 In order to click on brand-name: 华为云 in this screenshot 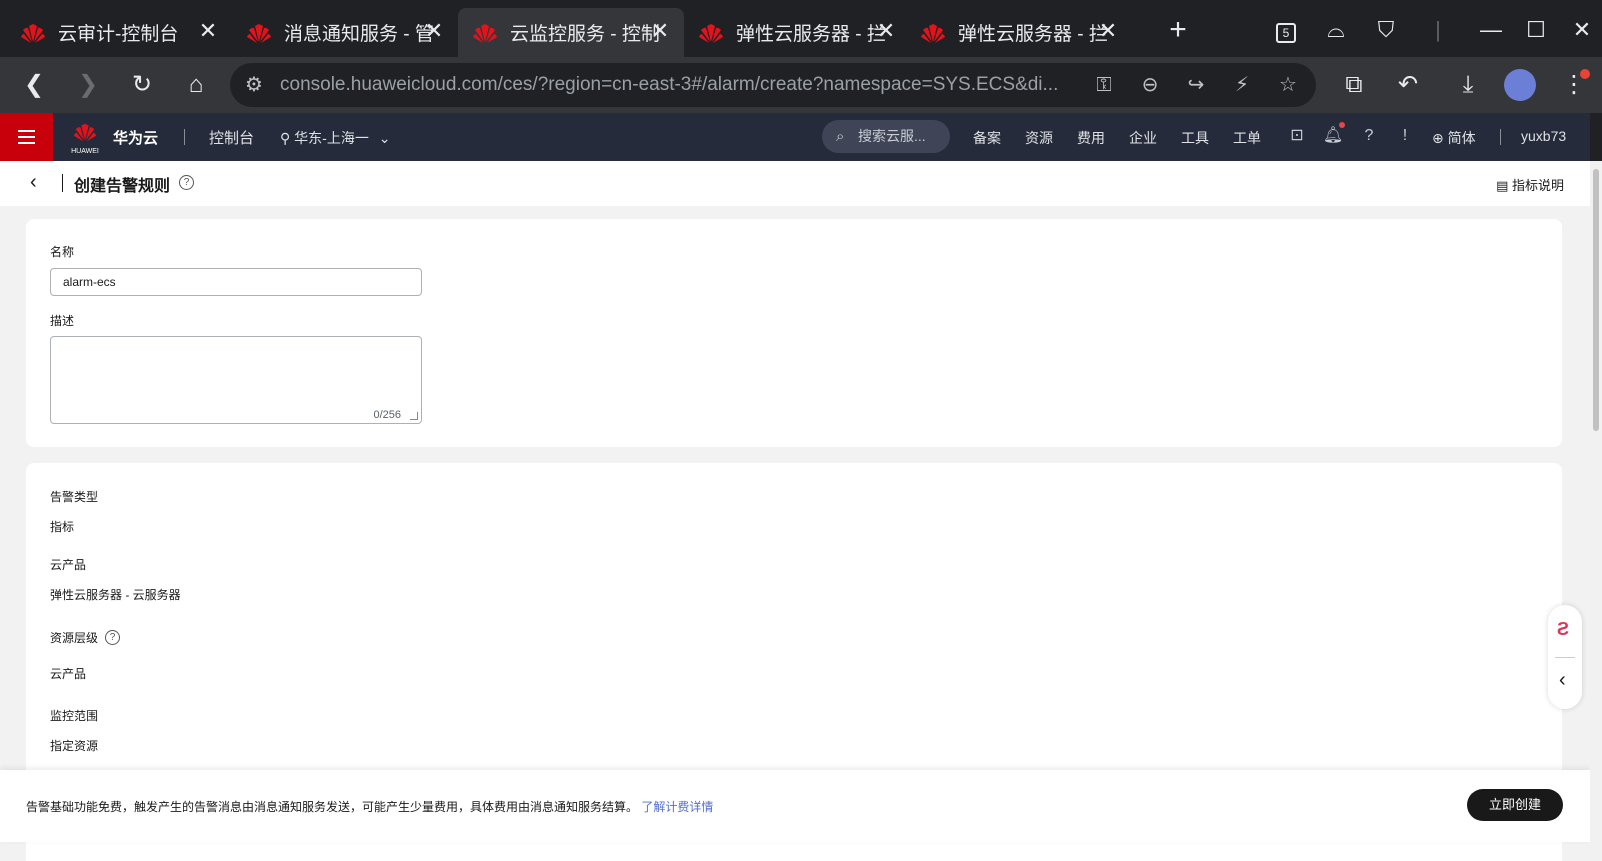, I will do `click(135, 137)`.